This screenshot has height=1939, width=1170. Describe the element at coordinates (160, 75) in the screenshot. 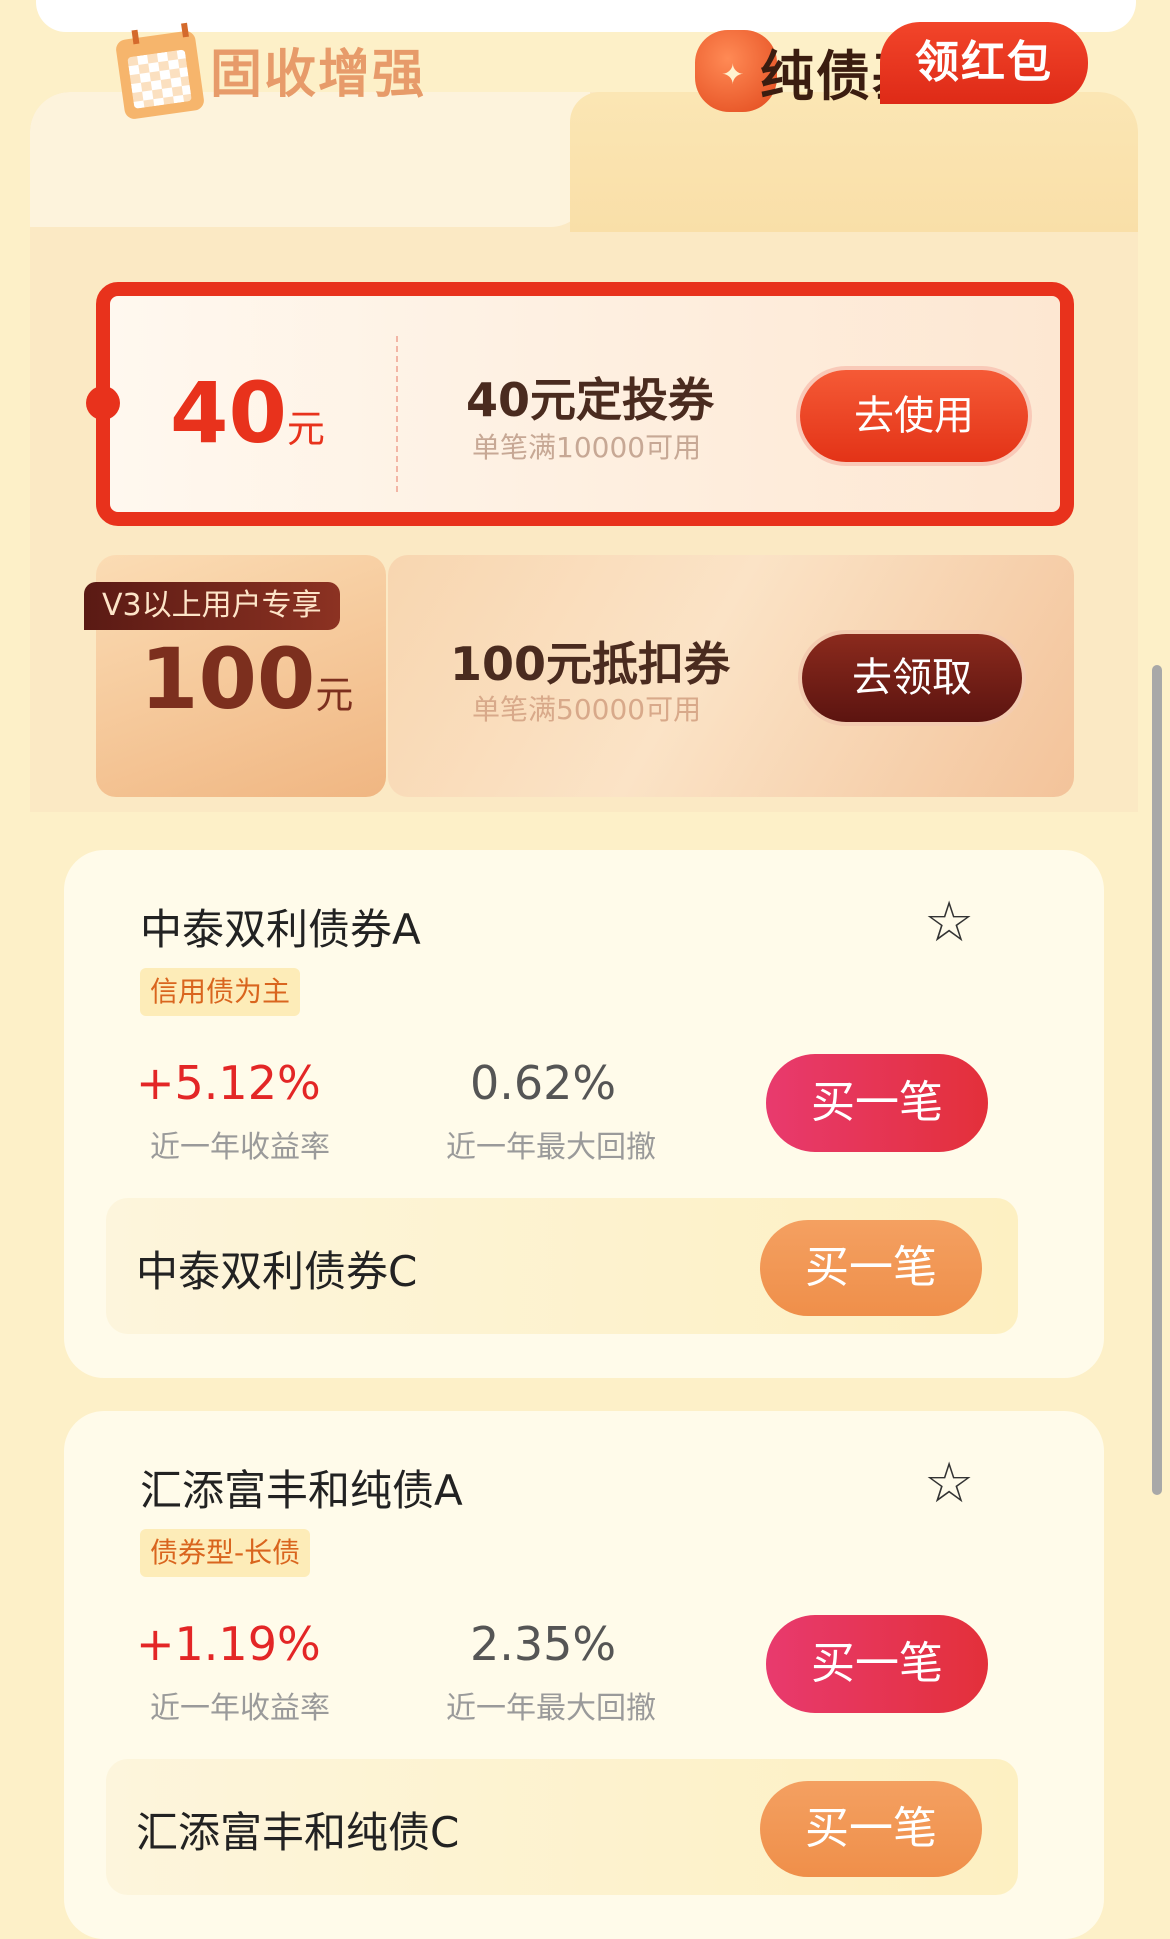

I see `calendar-icon` at that location.